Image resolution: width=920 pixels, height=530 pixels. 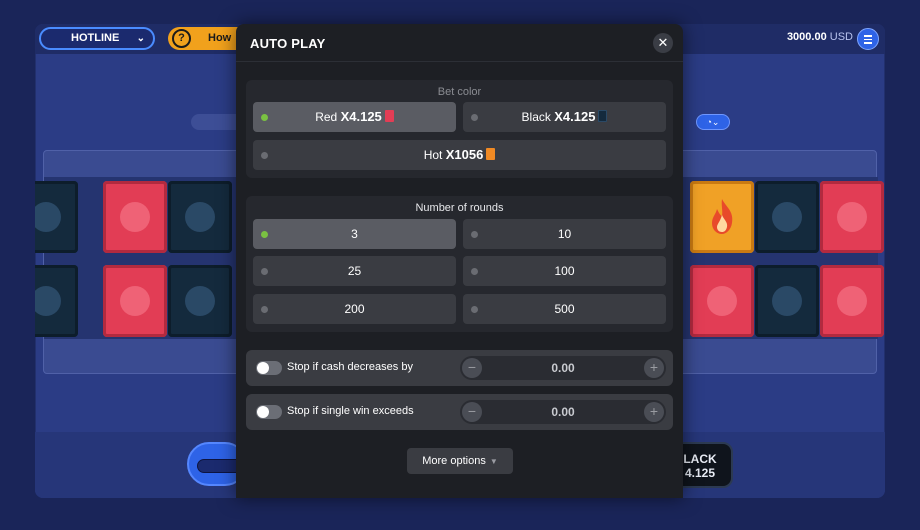 What do you see at coordinates (806, 37) in the screenshot?
I see `balance-value: 3000.00` at bounding box center [806, 37].